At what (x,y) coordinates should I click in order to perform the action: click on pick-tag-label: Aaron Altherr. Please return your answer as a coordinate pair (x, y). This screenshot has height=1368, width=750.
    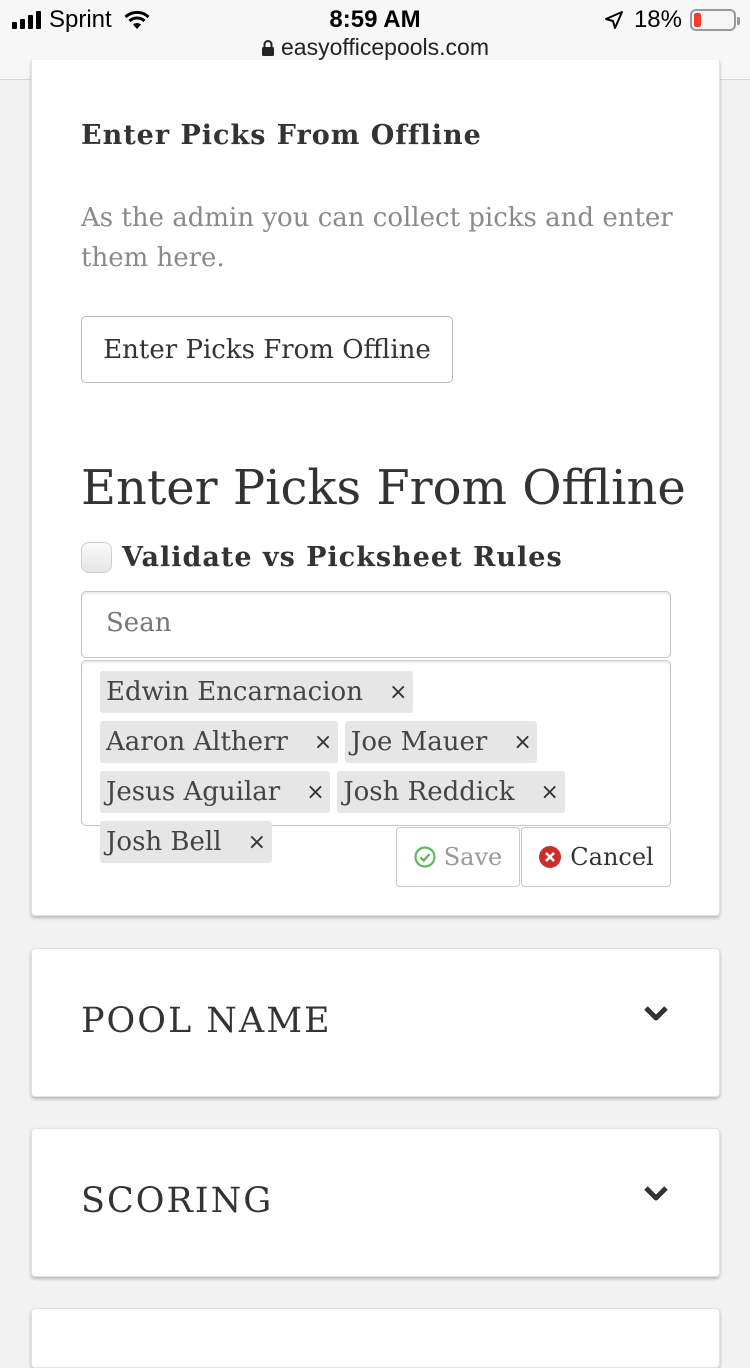
    Looking at the image, I should click on (197, 742).